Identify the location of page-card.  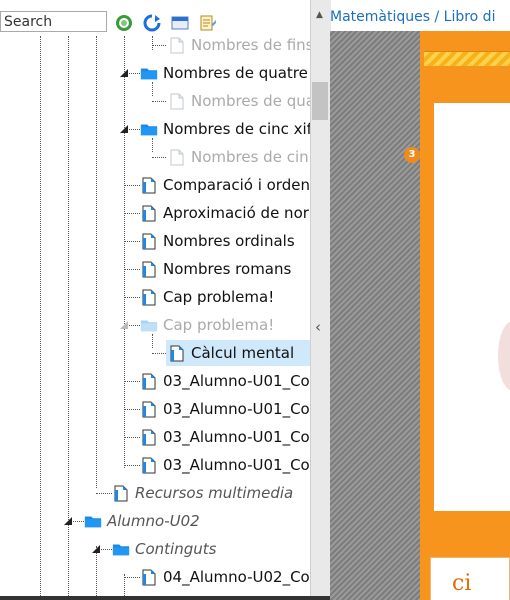
(472, 307).